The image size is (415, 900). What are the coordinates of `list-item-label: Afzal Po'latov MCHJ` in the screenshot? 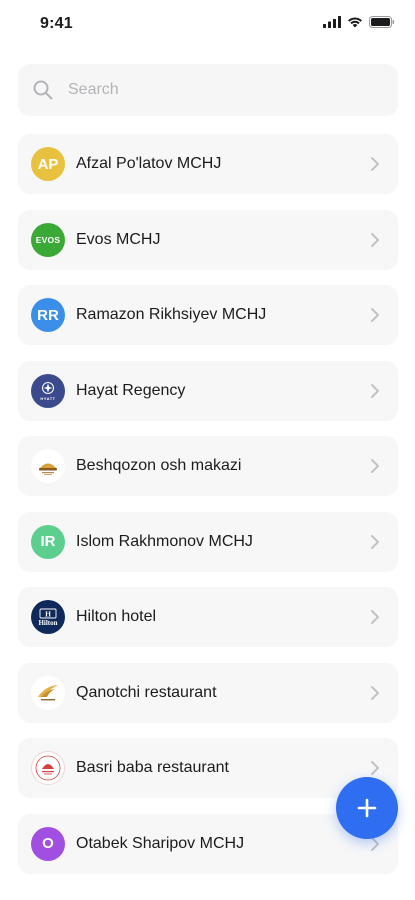 It's located at (149, 163).